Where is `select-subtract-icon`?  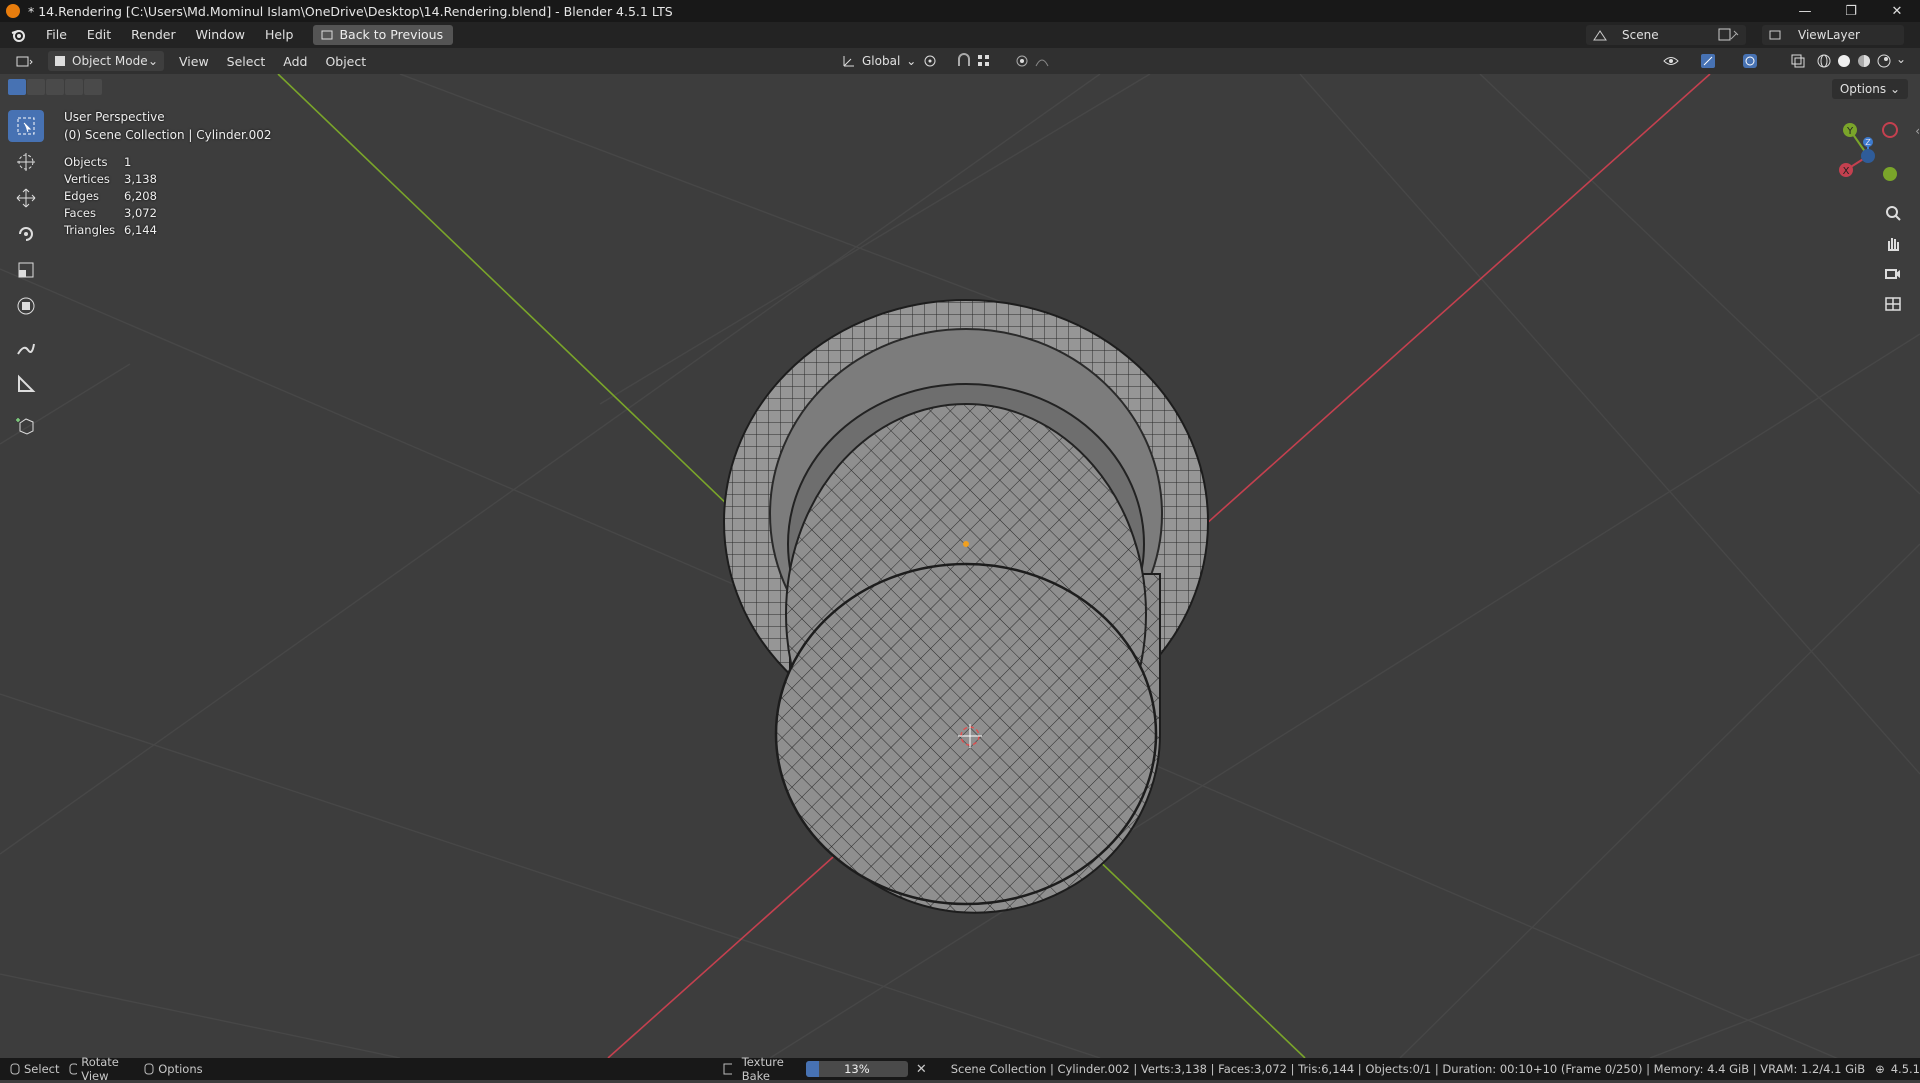 select-subtract-icon is located at coordinates (55, 87).